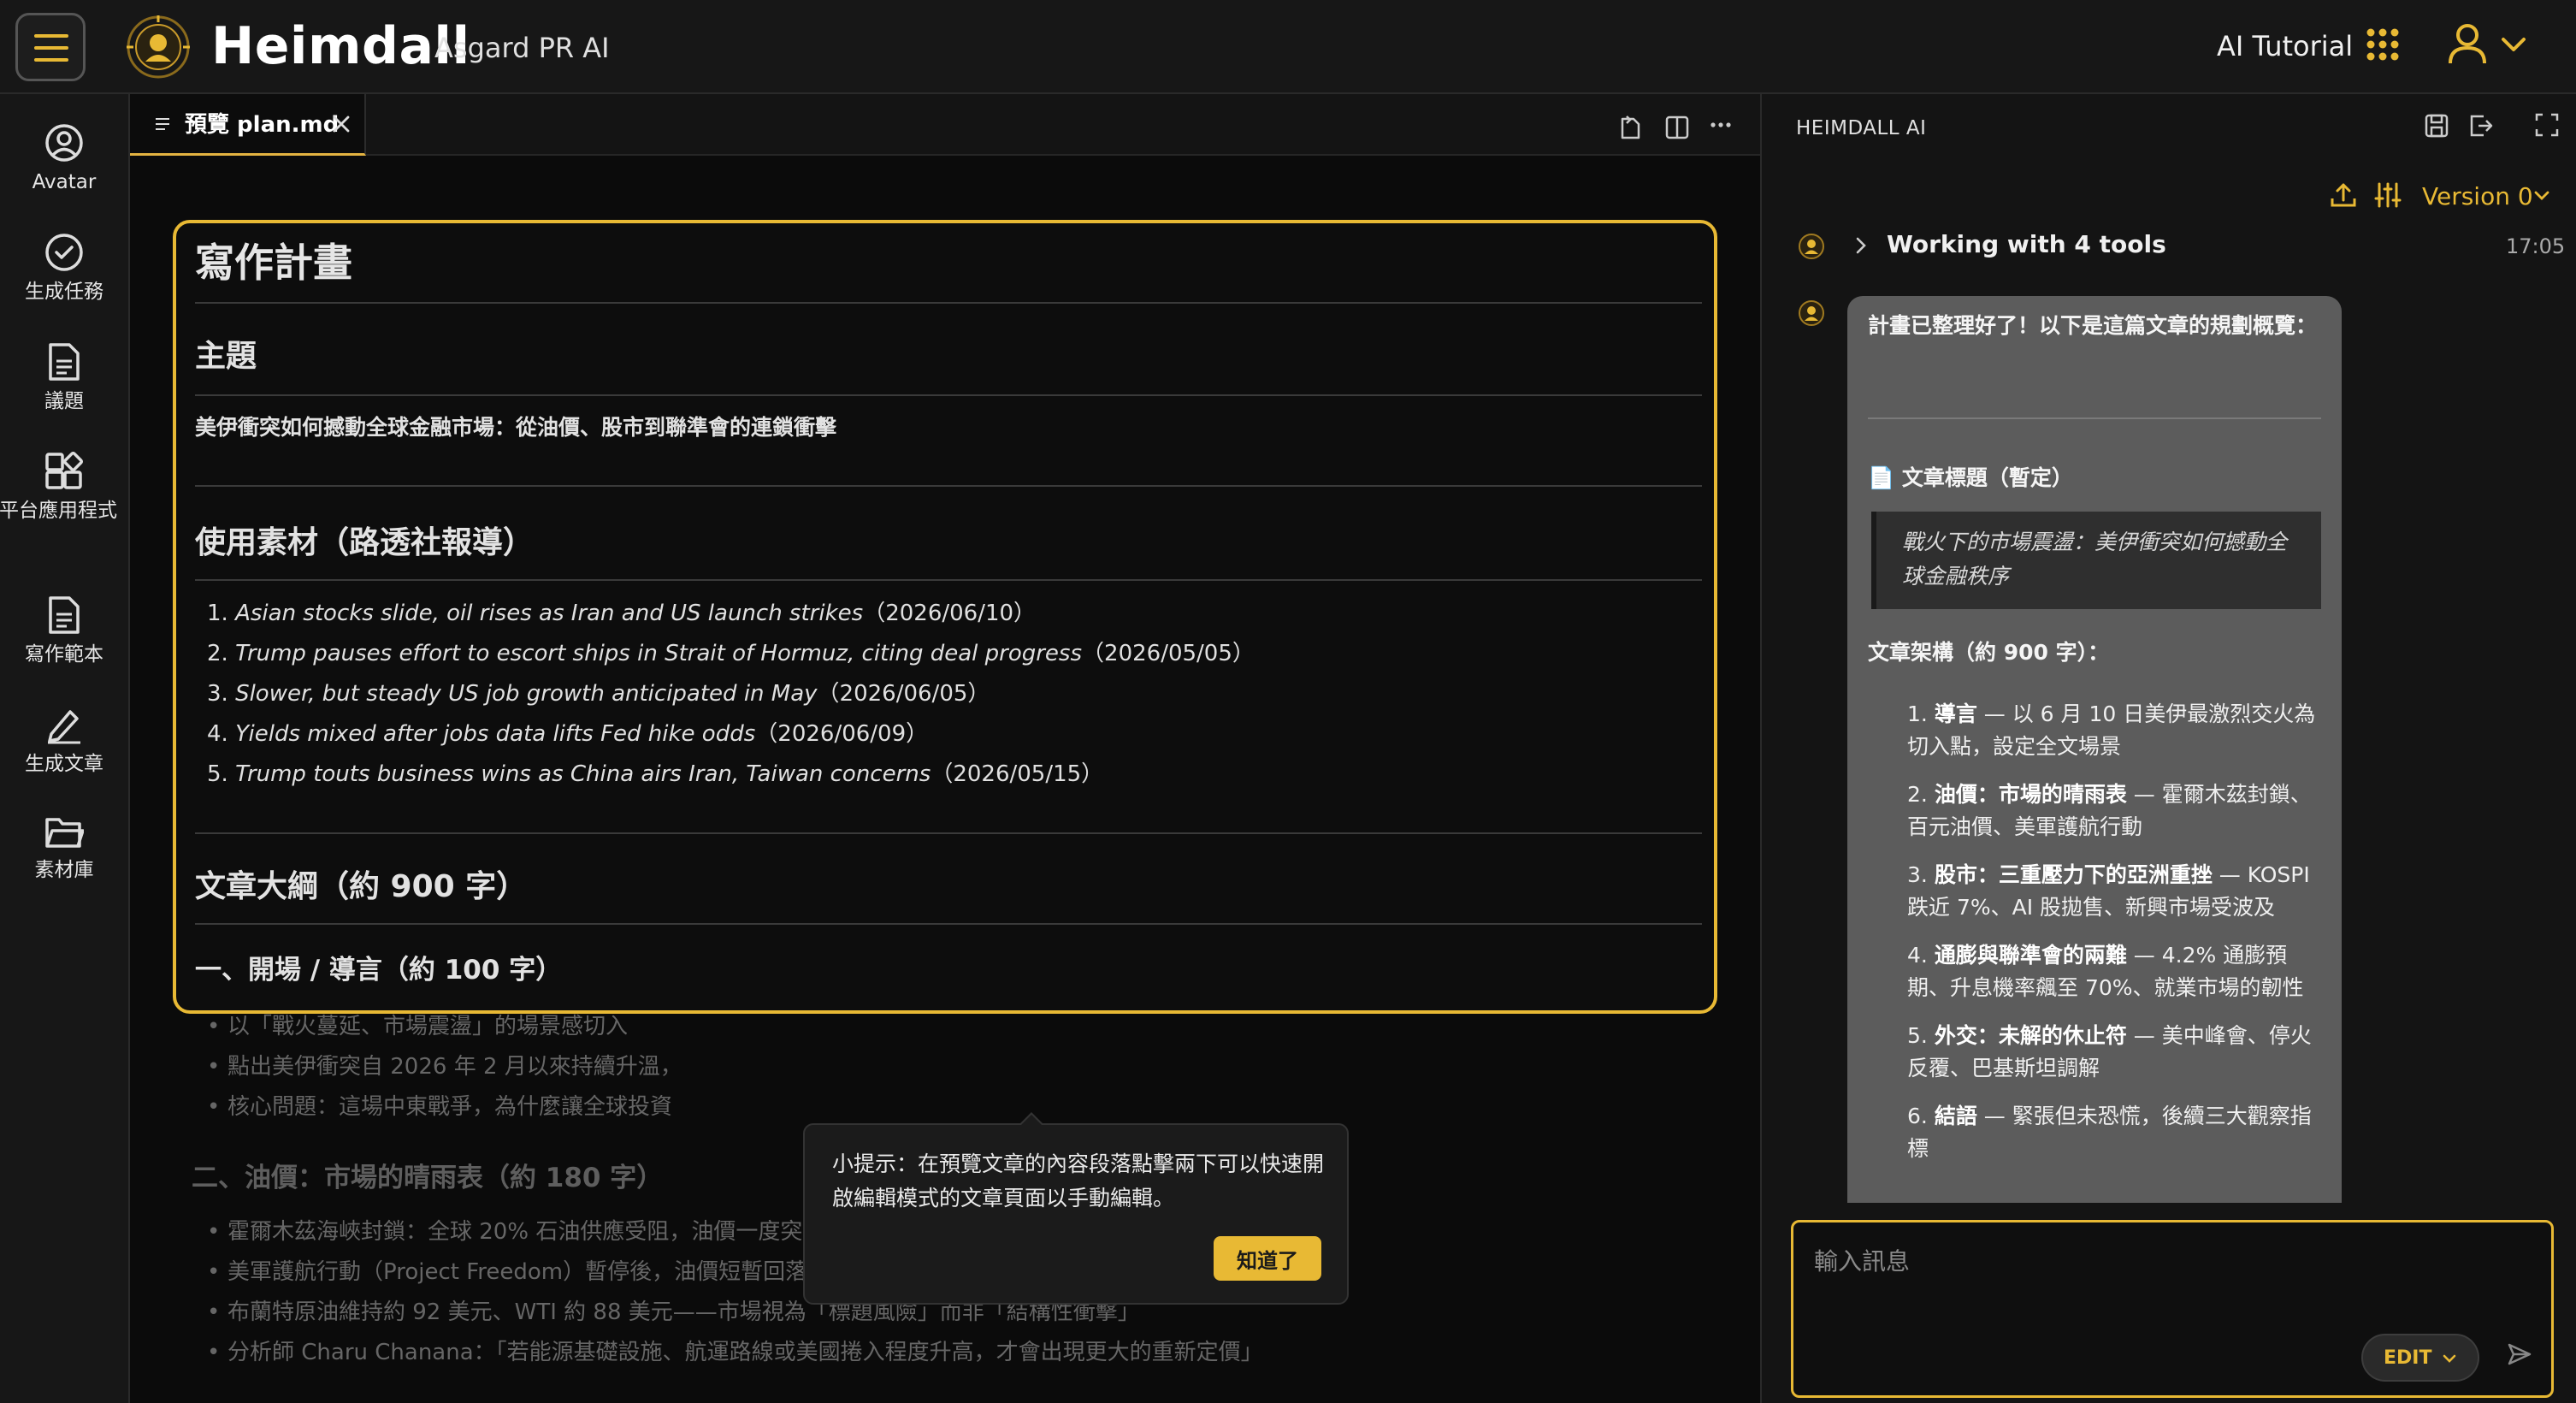 This screenshot has height=1403, width=2576. What do you see at coordinates (1861, 245) in the screenshot?
I see `chevron-right-icon` at bounding box center [1861, 245].